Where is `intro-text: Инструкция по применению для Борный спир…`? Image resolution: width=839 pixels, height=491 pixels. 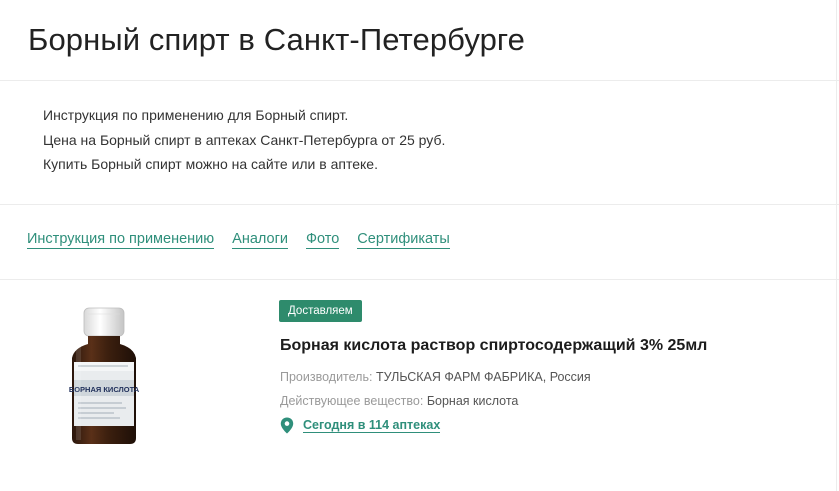
intro-text: Инструкция по применению для Борный спир… is located at coordinates (244, 140).